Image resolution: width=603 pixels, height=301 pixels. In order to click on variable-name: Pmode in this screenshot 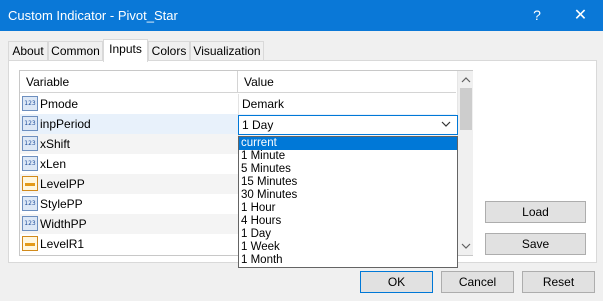, I will do `click(59, 104)`.